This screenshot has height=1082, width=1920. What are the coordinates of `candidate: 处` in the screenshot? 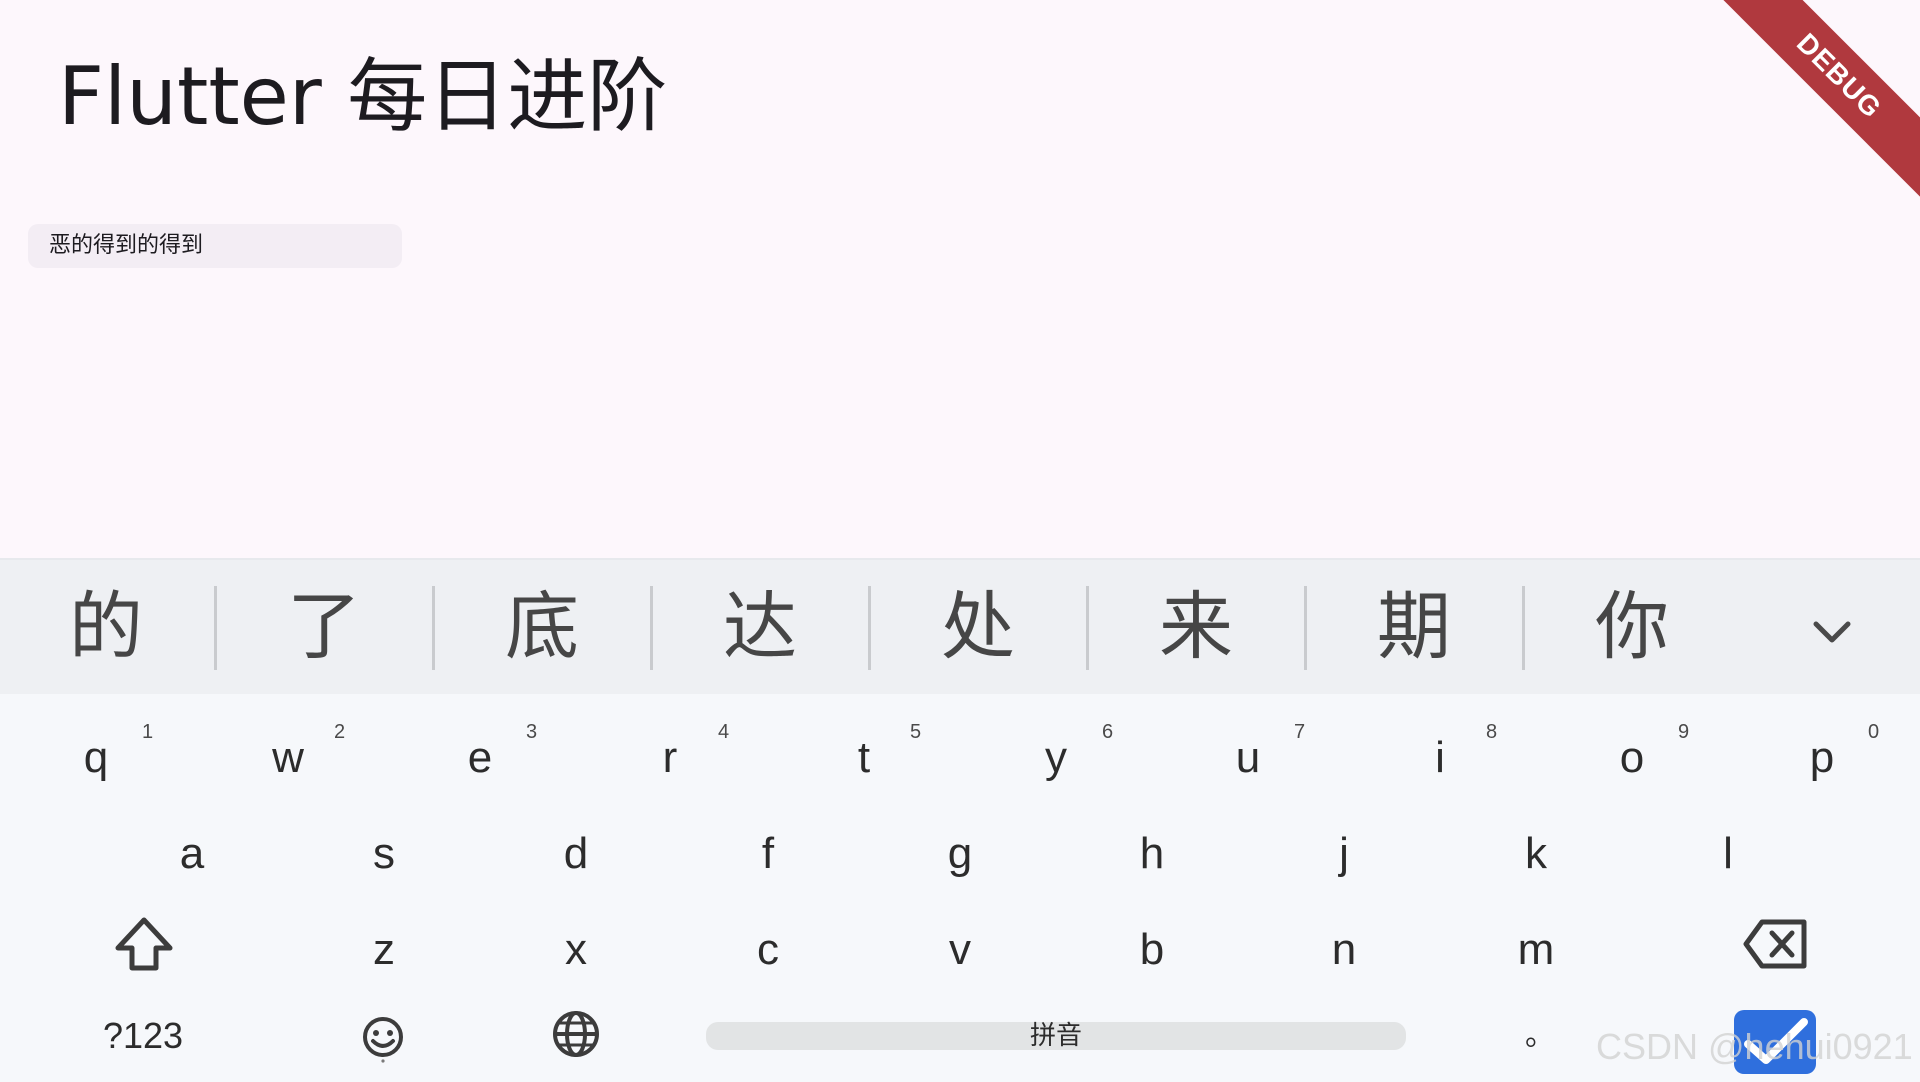 It's located at (978, 627).